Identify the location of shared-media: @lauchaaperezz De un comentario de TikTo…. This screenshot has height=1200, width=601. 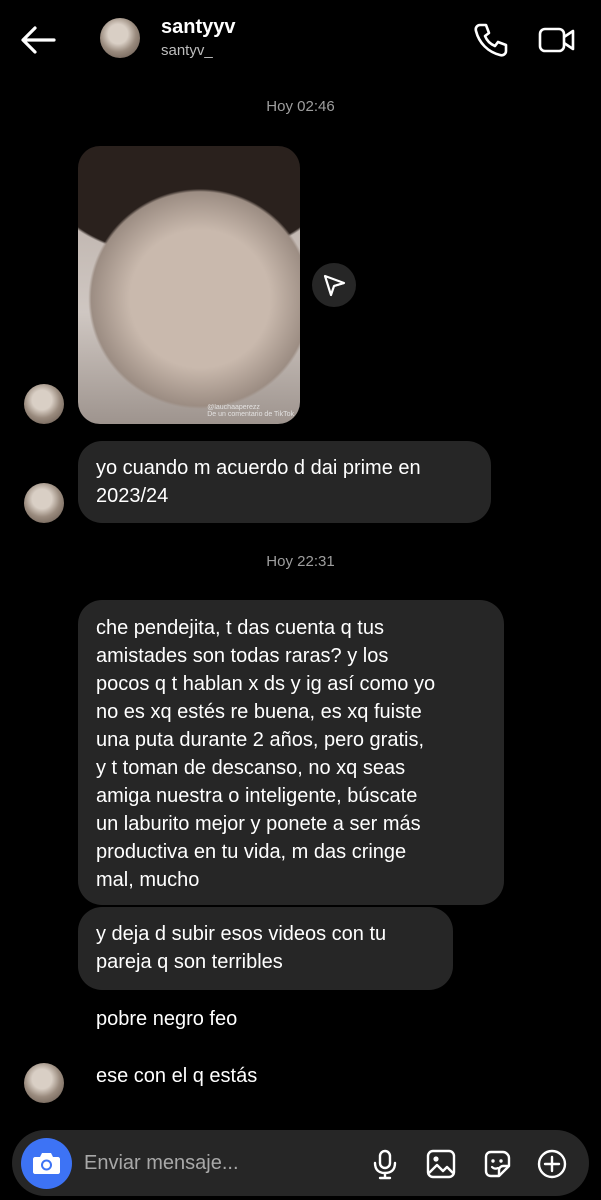
(189, 285).